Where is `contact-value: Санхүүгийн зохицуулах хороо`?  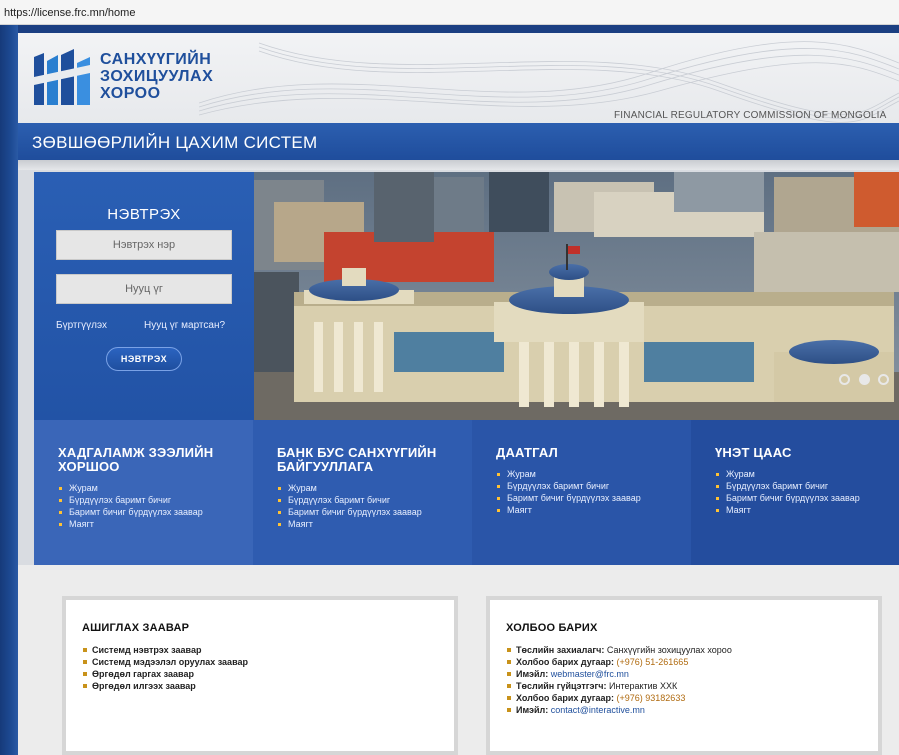 contact-value: Санхүүгийн зохицуулах хороо is located at coordinates (669, 650).